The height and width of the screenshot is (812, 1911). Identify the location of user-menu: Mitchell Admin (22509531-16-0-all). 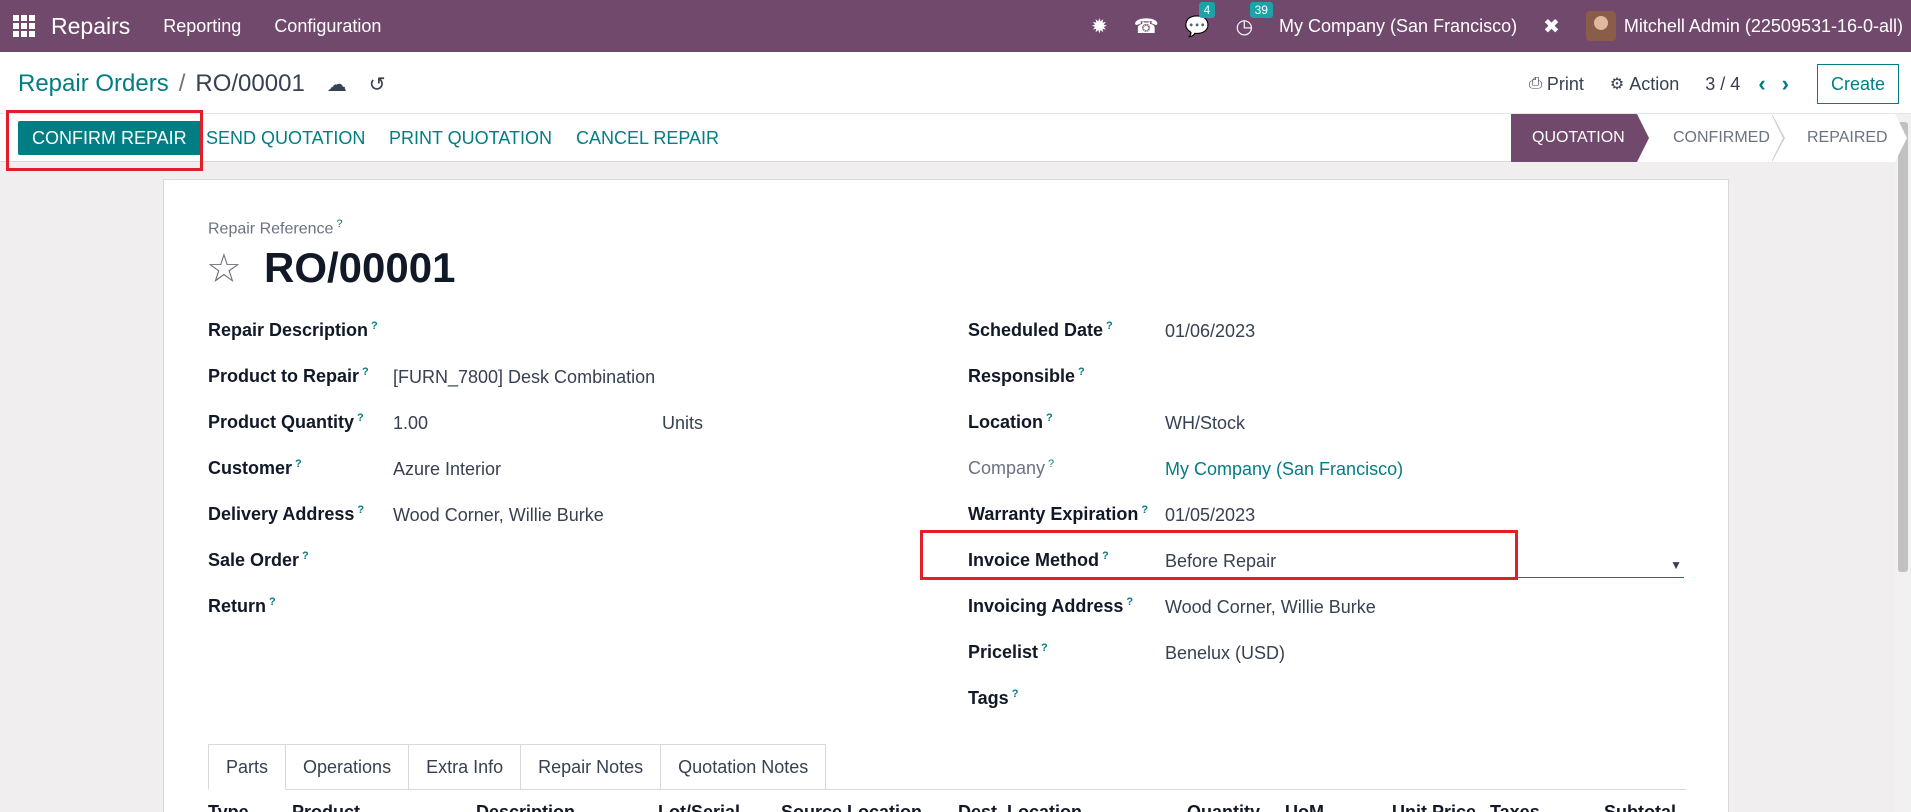
(1763, 26).